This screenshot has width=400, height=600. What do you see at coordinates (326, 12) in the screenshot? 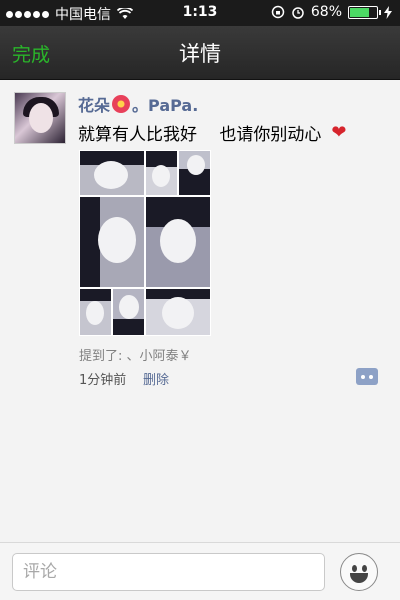
I see `battery-percent: 68%` at bounding box center [326, 12].